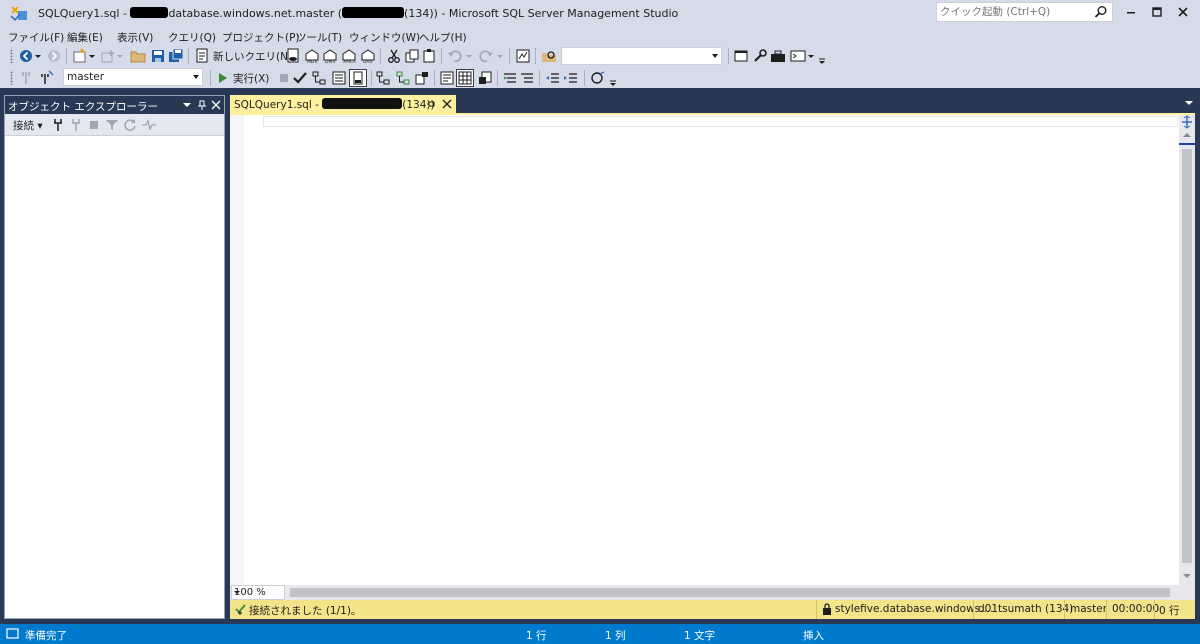  What do you see at coordinates (412, 56) in the screenshot?
I see `copy-icon` at bounding box center [412, 56].